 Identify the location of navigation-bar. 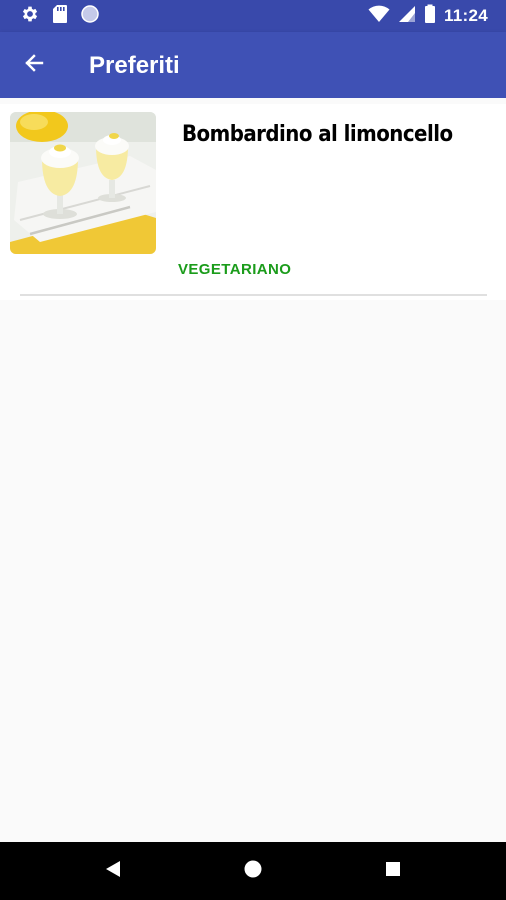
(253, 871).